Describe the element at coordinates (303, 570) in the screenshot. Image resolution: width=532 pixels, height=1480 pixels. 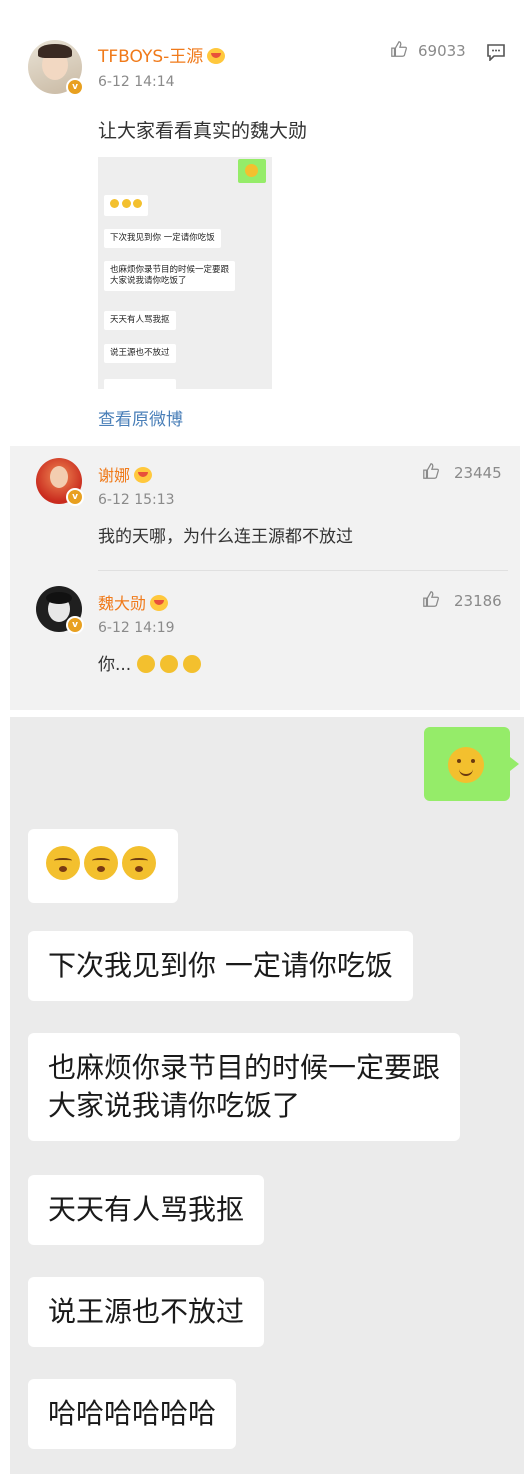
I see `divider` at that location.